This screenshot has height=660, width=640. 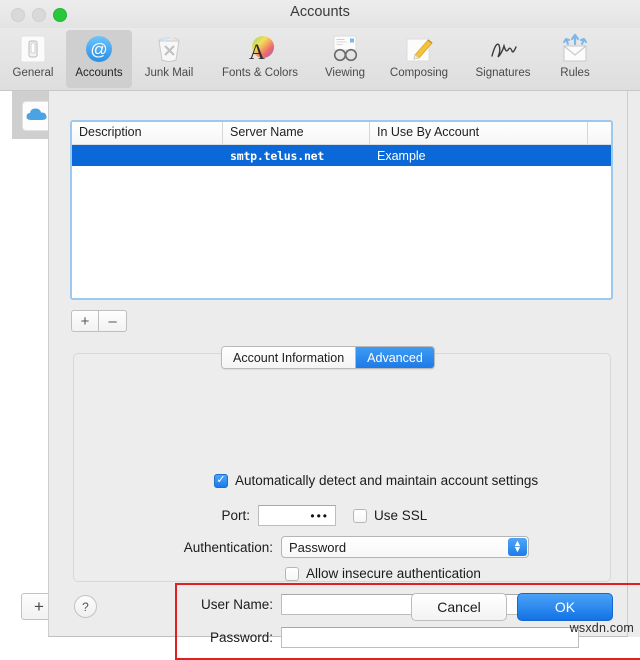 I want to click on checkmark-icon: ✓, so click(x=221, y=479).